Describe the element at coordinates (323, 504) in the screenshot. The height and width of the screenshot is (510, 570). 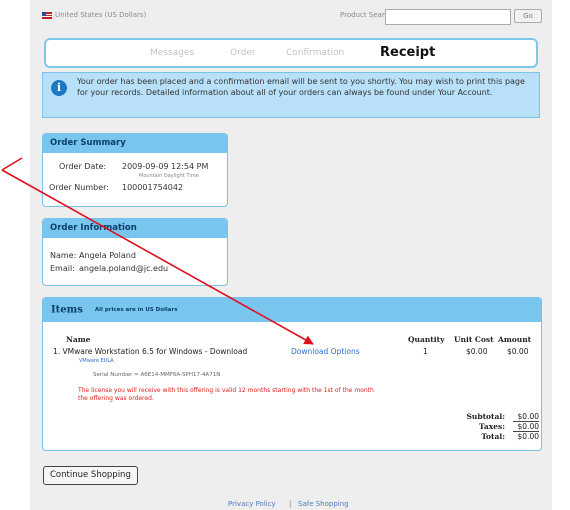
I see `safe-shopping-link: Safe Shopping` at that location.